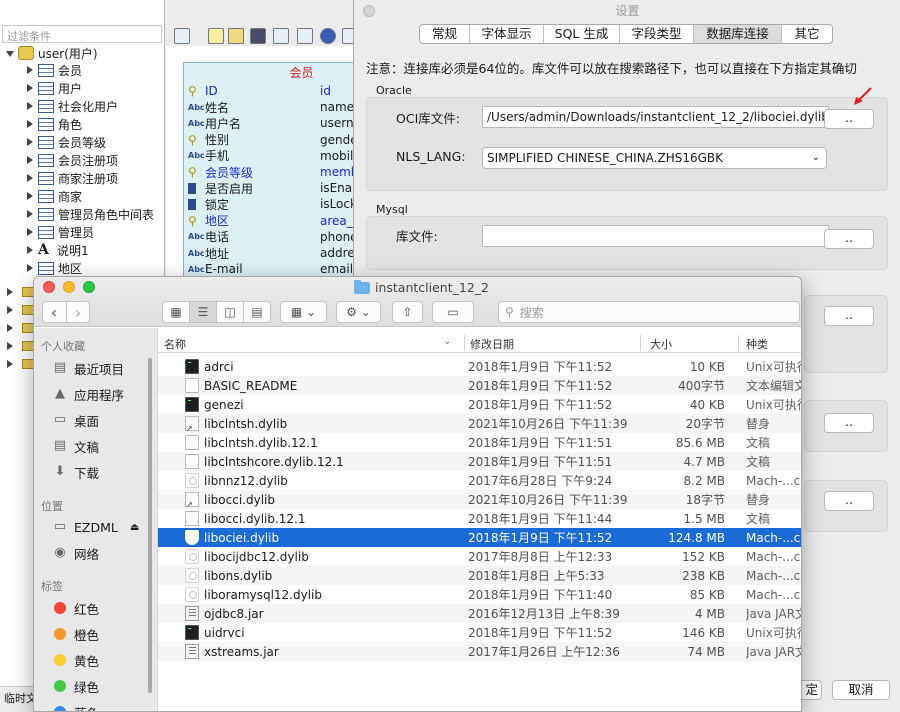 This screenshot has height=712, width=900. Describe the element at coordinates (182, 36) in the screenshot. I see `back-icon` at that location.